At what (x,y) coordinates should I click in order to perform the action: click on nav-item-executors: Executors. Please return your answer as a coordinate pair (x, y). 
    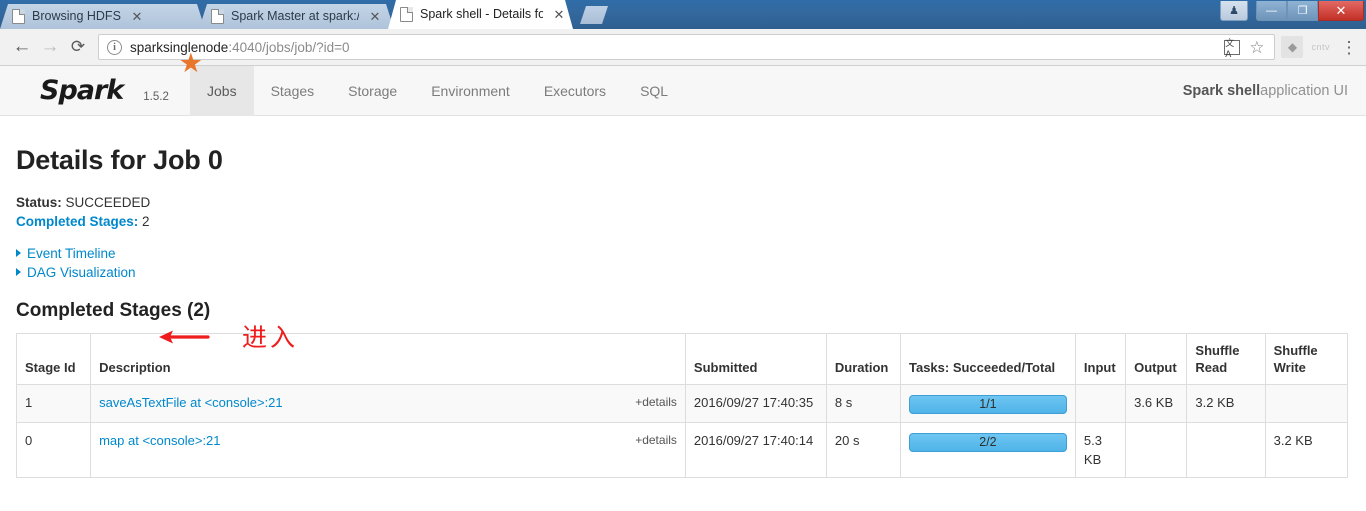
    Looking at the image, I should click on (575, 91).